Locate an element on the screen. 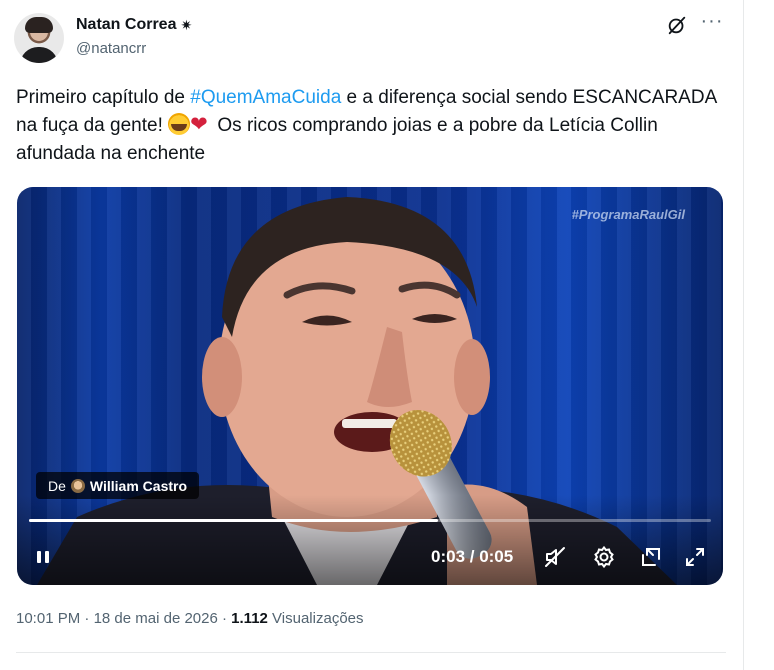  video-progress-bar is located at coordinates (370, 520).